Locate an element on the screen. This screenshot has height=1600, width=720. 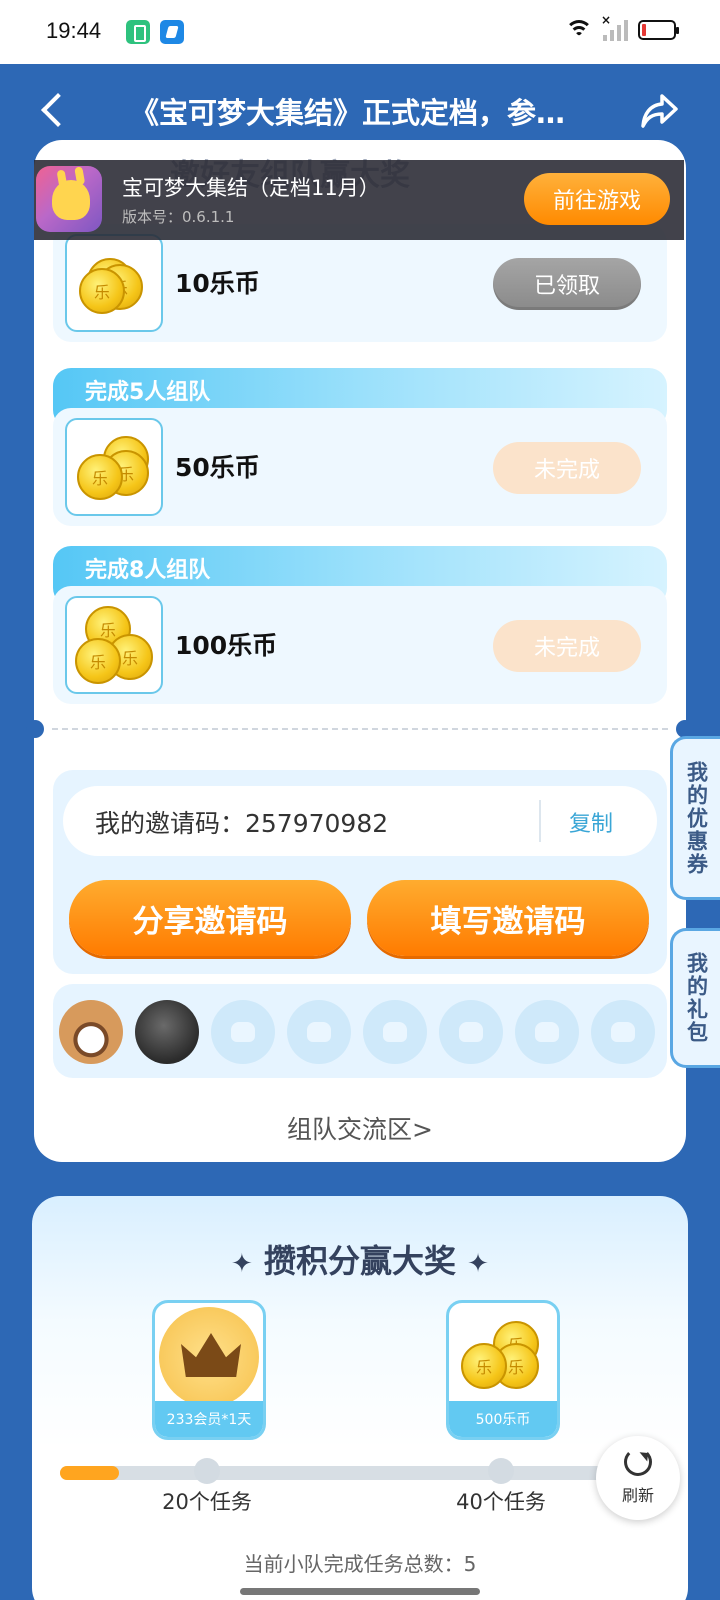
notification-app-icon is located at coordinates (172, 32).